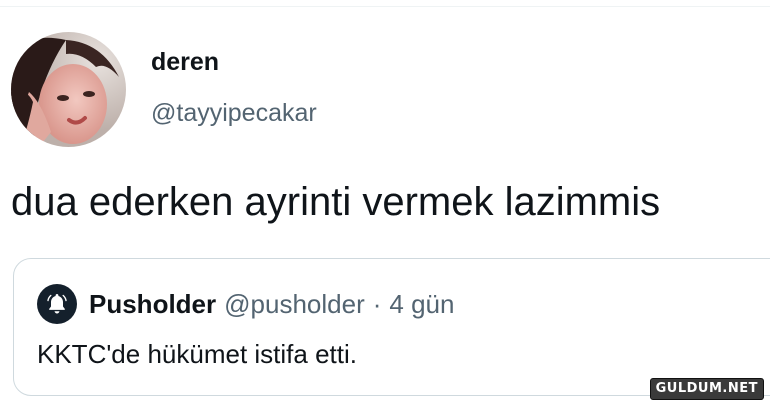 Image resolution: width=770 pixels, height=405 pixels. I want to click on quoted-author-avatar, so click(57, 304).